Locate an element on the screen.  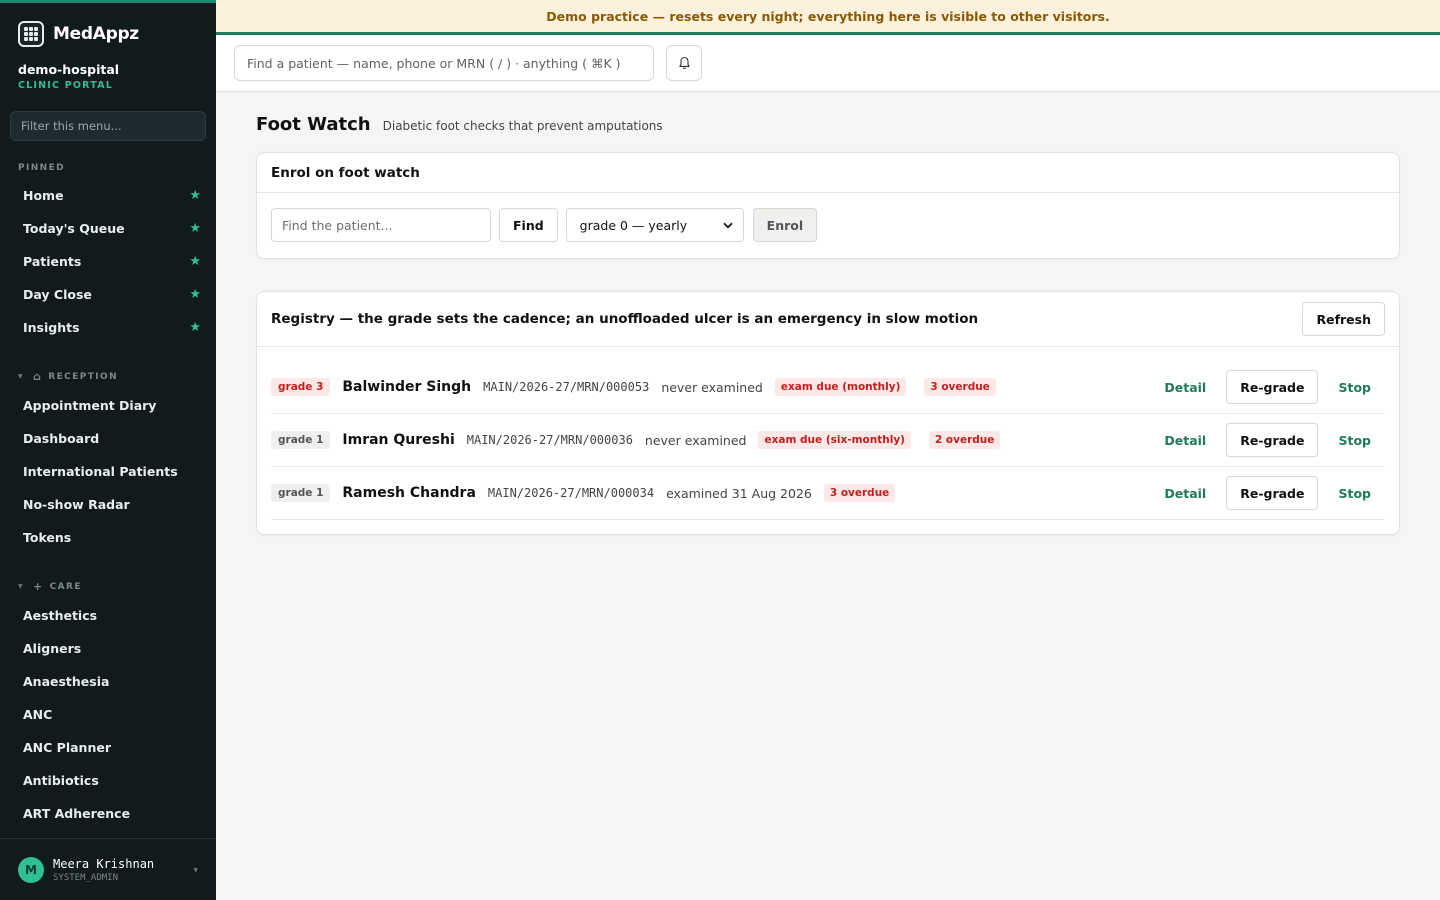
sidebar-item-label: Tokens is located at coordinates (47, 537).